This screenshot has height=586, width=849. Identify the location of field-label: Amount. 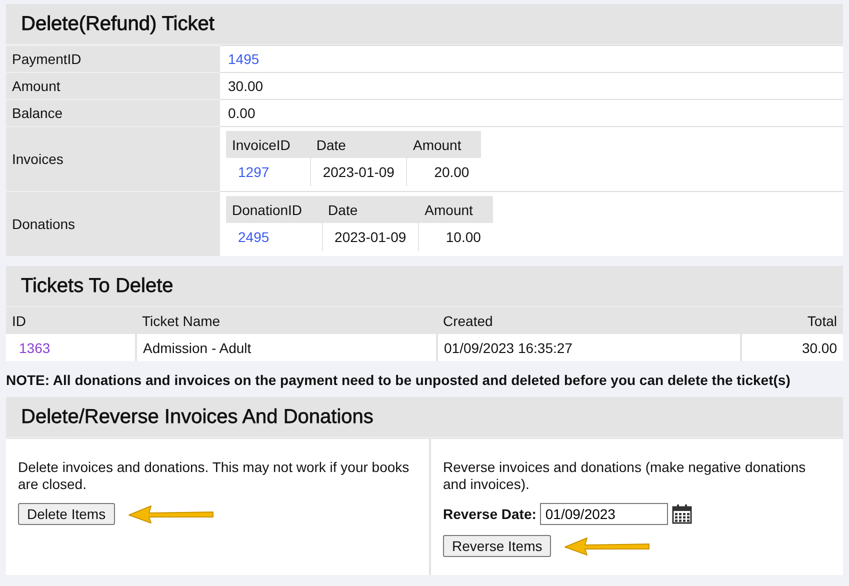
(36, 86).